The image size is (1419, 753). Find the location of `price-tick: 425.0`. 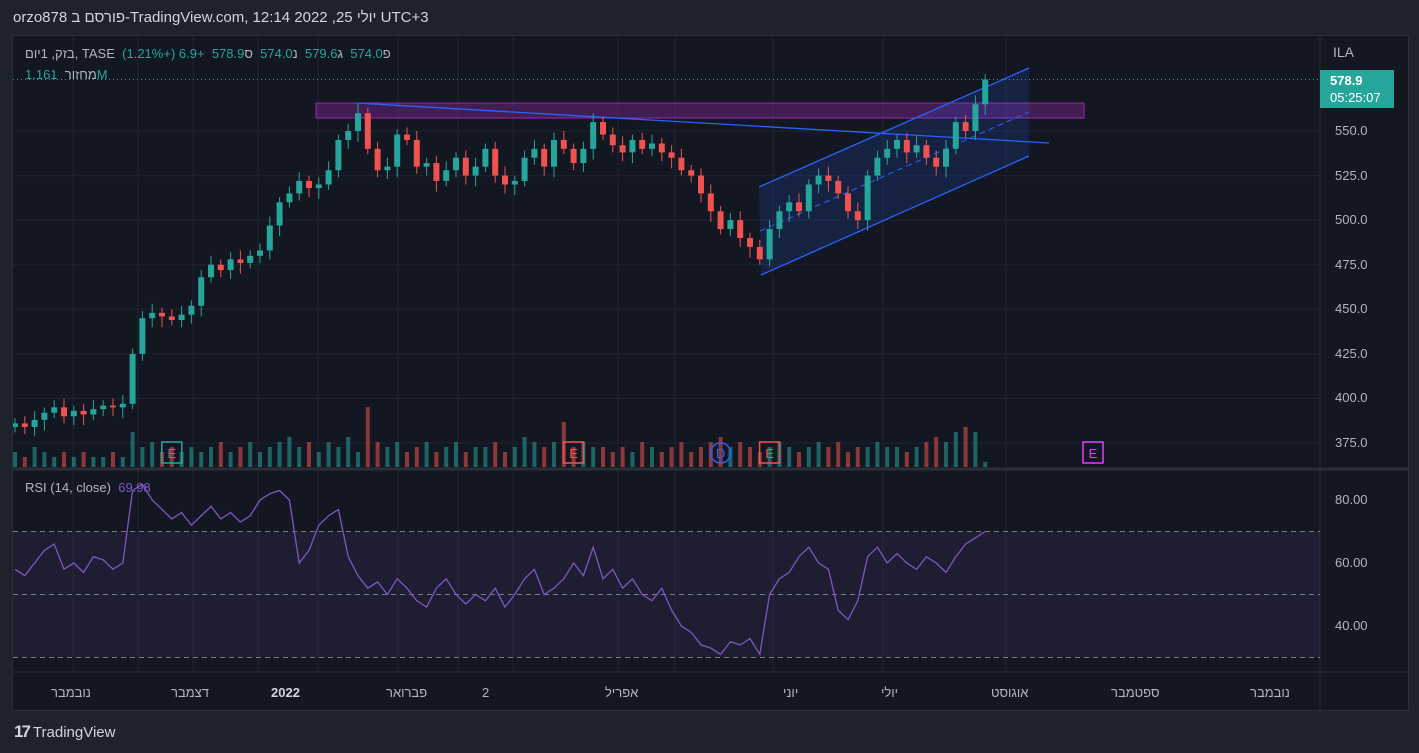

price-tick: 425.0 is located at coordinates (1351, 353).